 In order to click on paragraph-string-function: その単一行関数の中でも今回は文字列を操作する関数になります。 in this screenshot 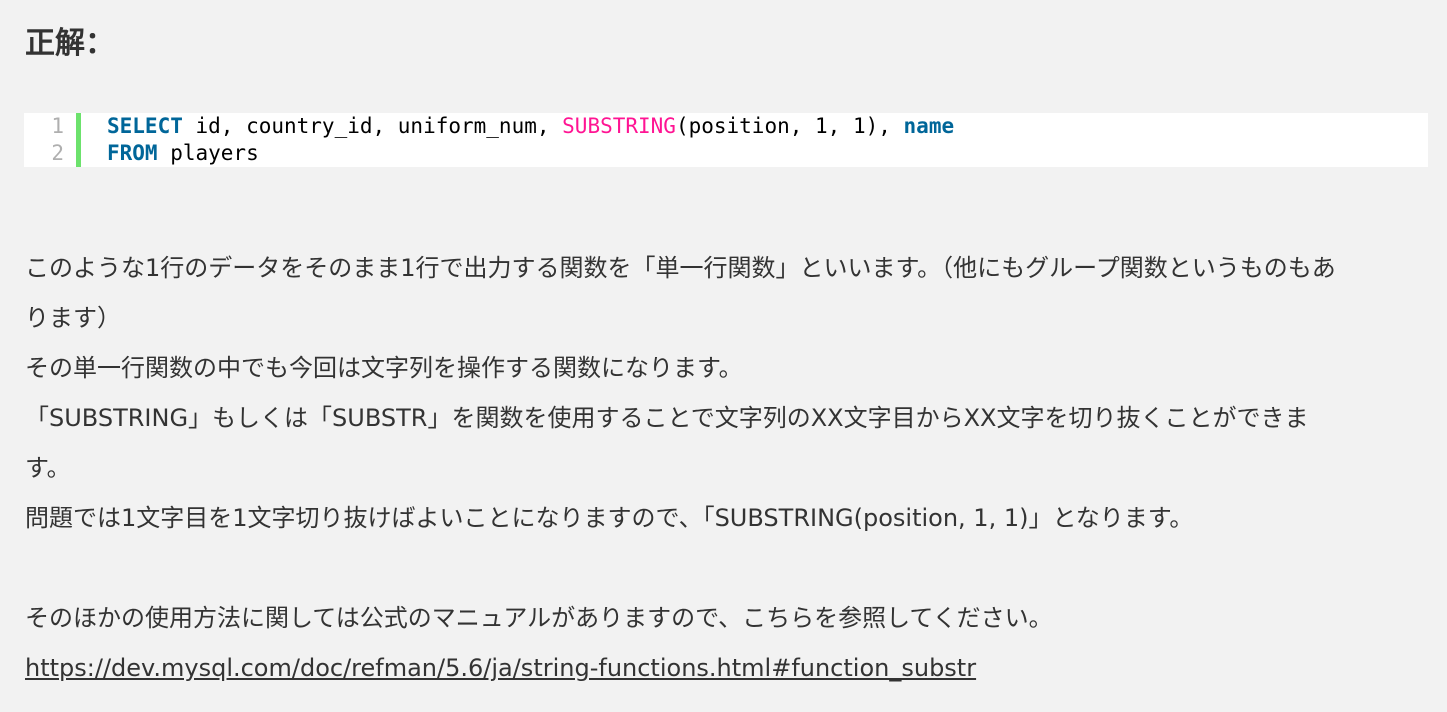, I will do `click(384, 368)`.